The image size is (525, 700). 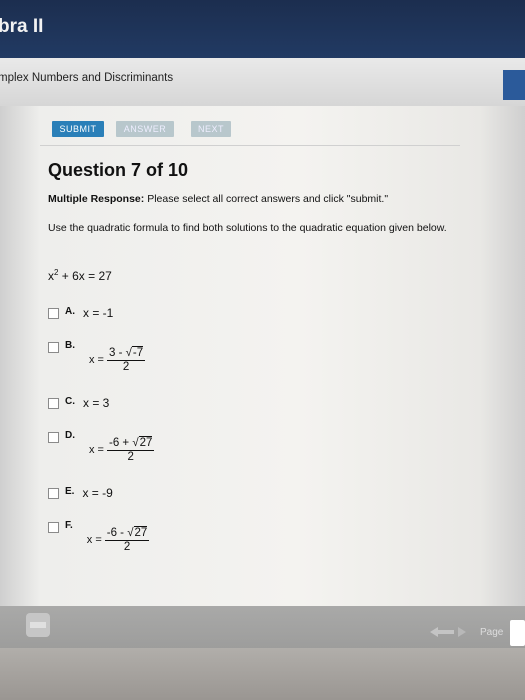 I want to click on option-d-fraction: x = -6 + √27 2, so click(x=122, y=450).